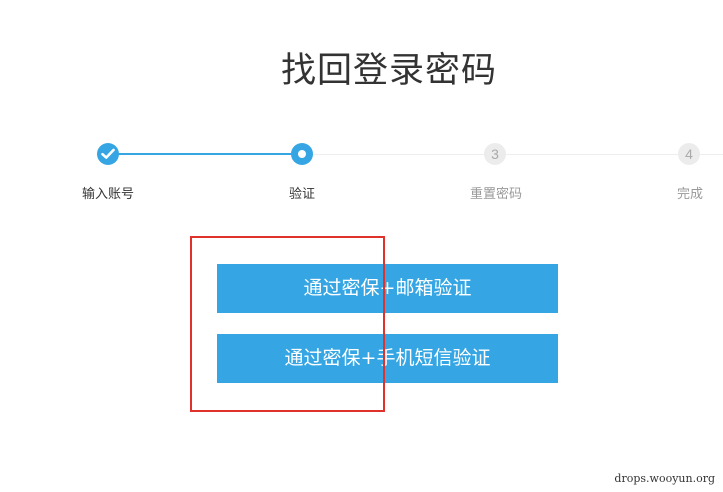 Image resolution: width=723 pixels, height=492 pixels. Describe the element at coordinates (664, 478) in the screenshot. I see `watermark: drops.wooyun.org` at that location.